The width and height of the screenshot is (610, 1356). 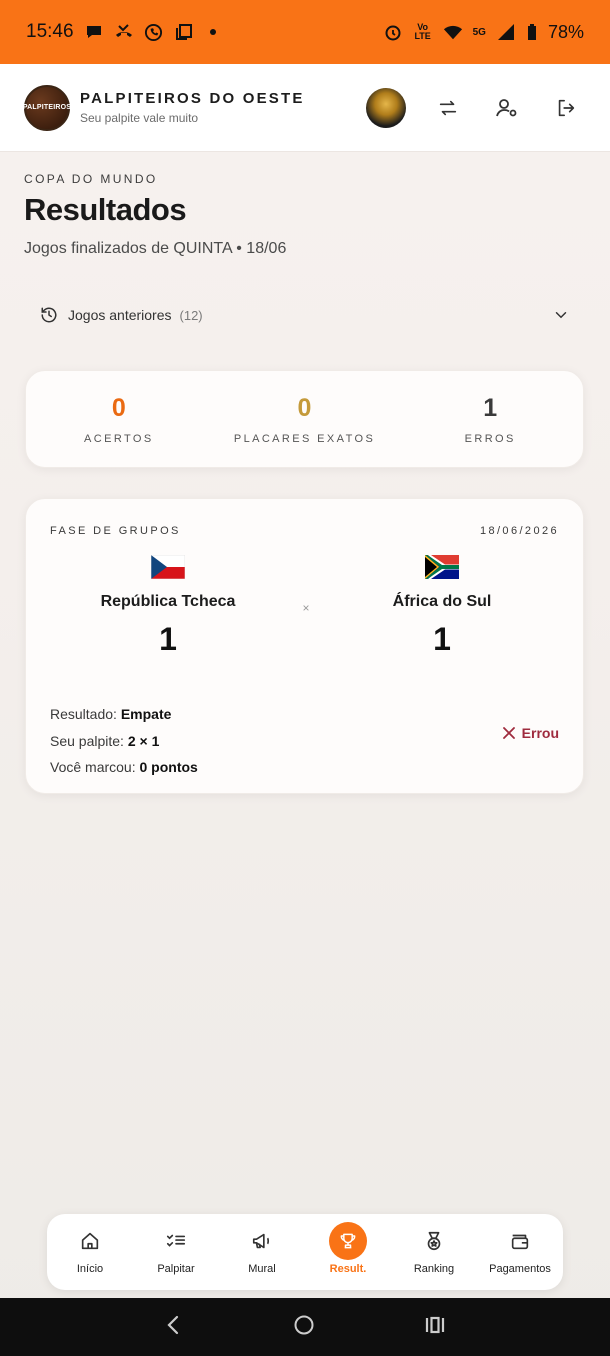 I want to click on previous-games-toggle: Jogos anteriores (12), so click(x=305, y=315).